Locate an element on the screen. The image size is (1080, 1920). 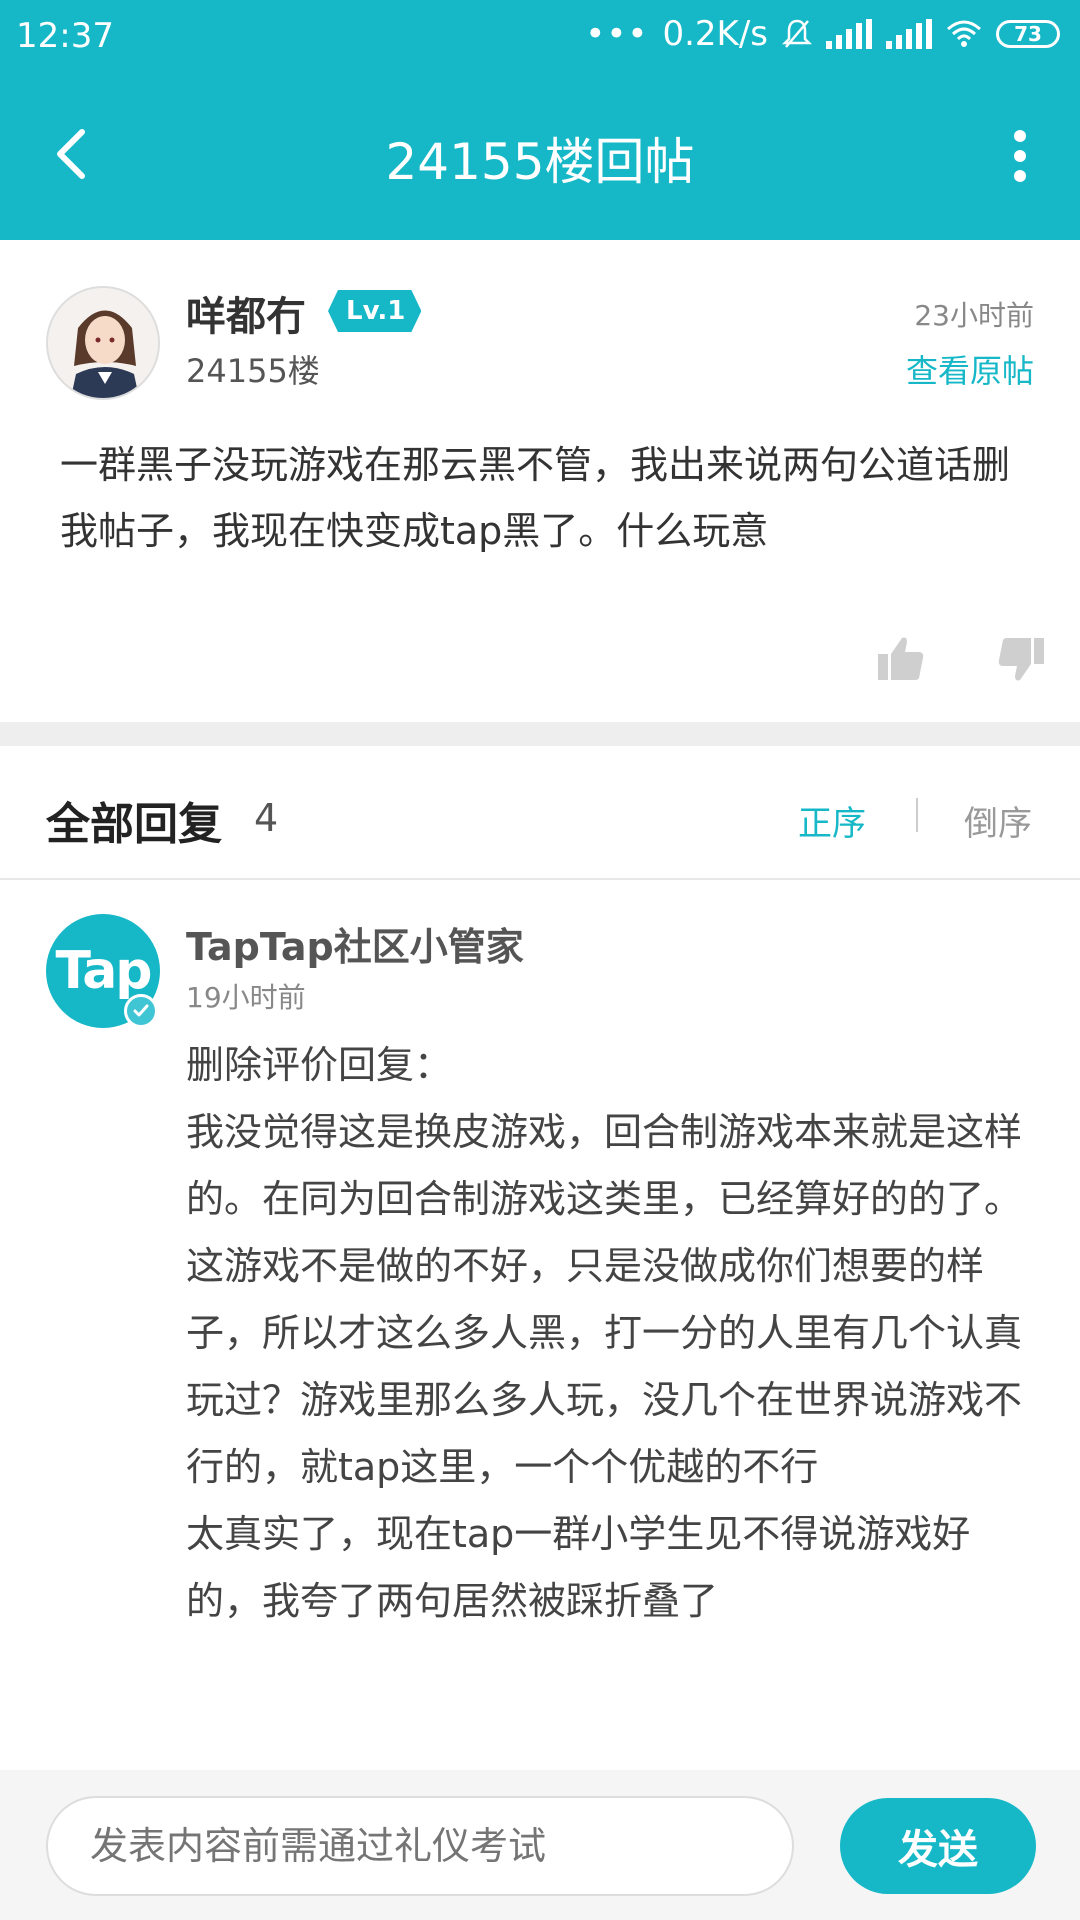
view-original-link: 查看原帖 is located at coordinates (970, 369).